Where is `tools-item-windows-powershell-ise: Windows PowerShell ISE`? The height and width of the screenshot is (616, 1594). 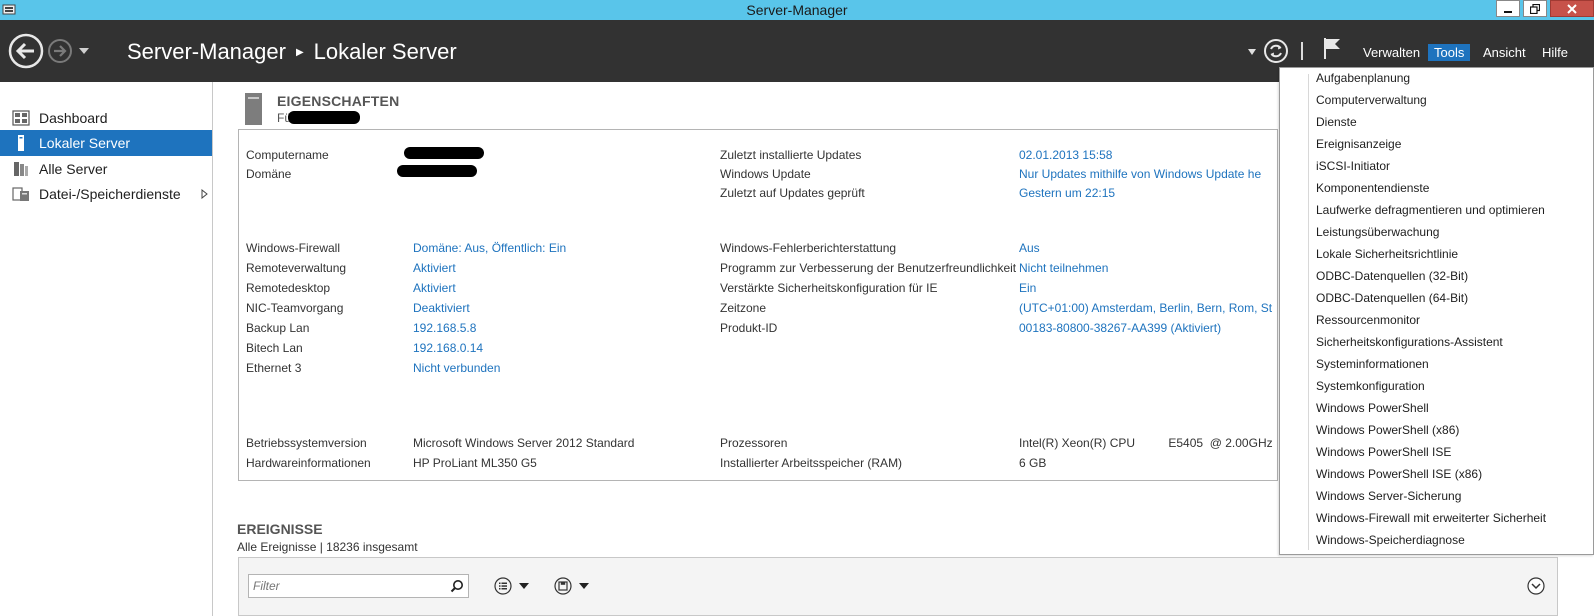
tools-item-windows-powershell-ise: Windows PowerShell ISE is located at coordinates (1383, 452).